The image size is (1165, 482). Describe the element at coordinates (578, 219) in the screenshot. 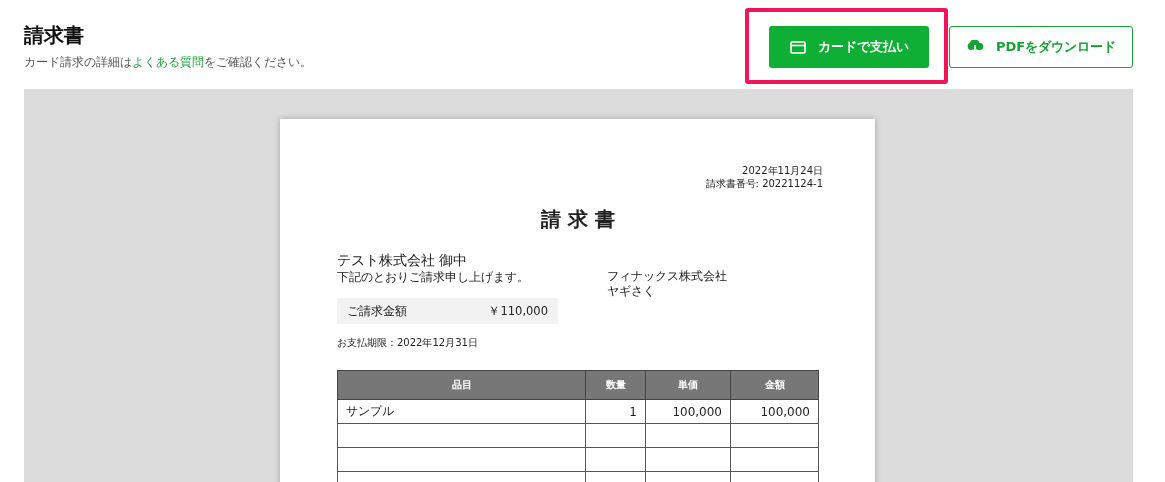

I see `invoice-title: 請 求 書` at that location.